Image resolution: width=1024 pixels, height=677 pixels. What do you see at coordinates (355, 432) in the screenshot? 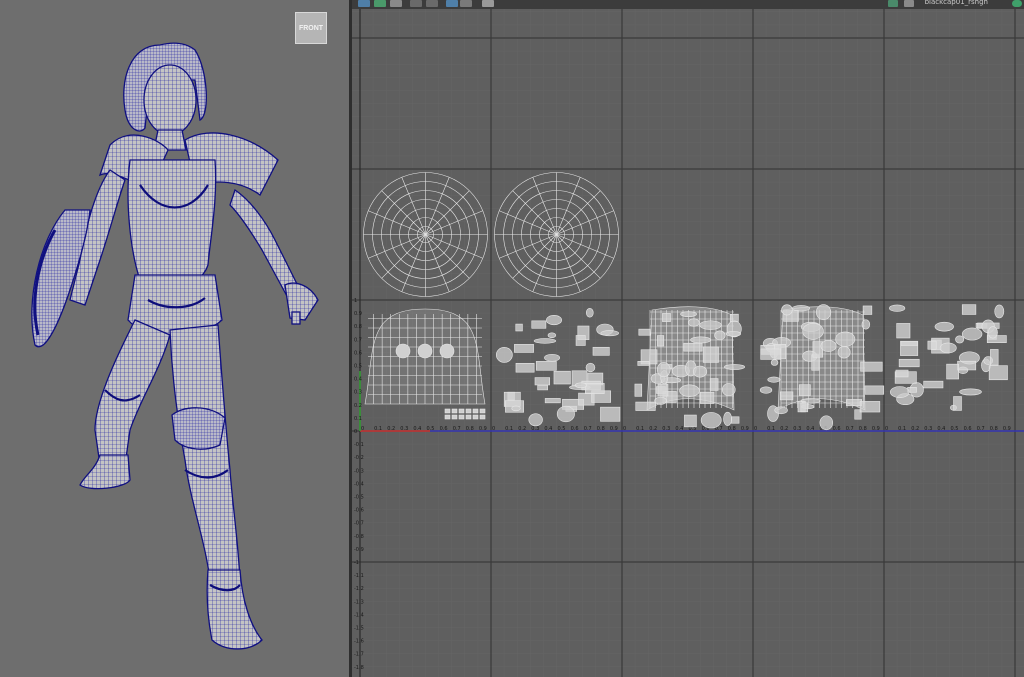
I see `v-axis-label: 0` at bounding box center [355, 432].